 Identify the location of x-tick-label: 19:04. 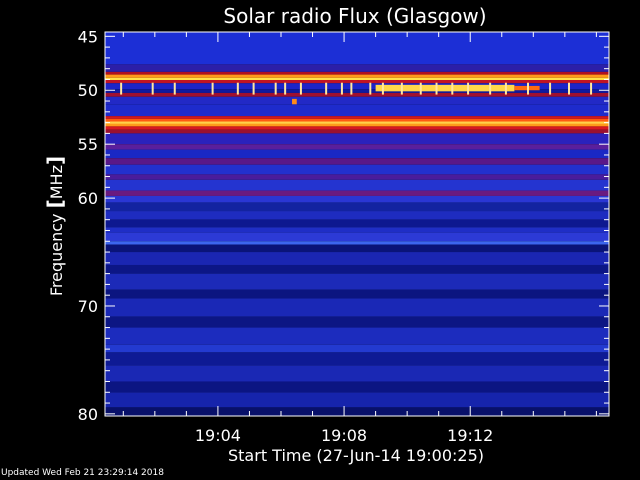
(218, 435).